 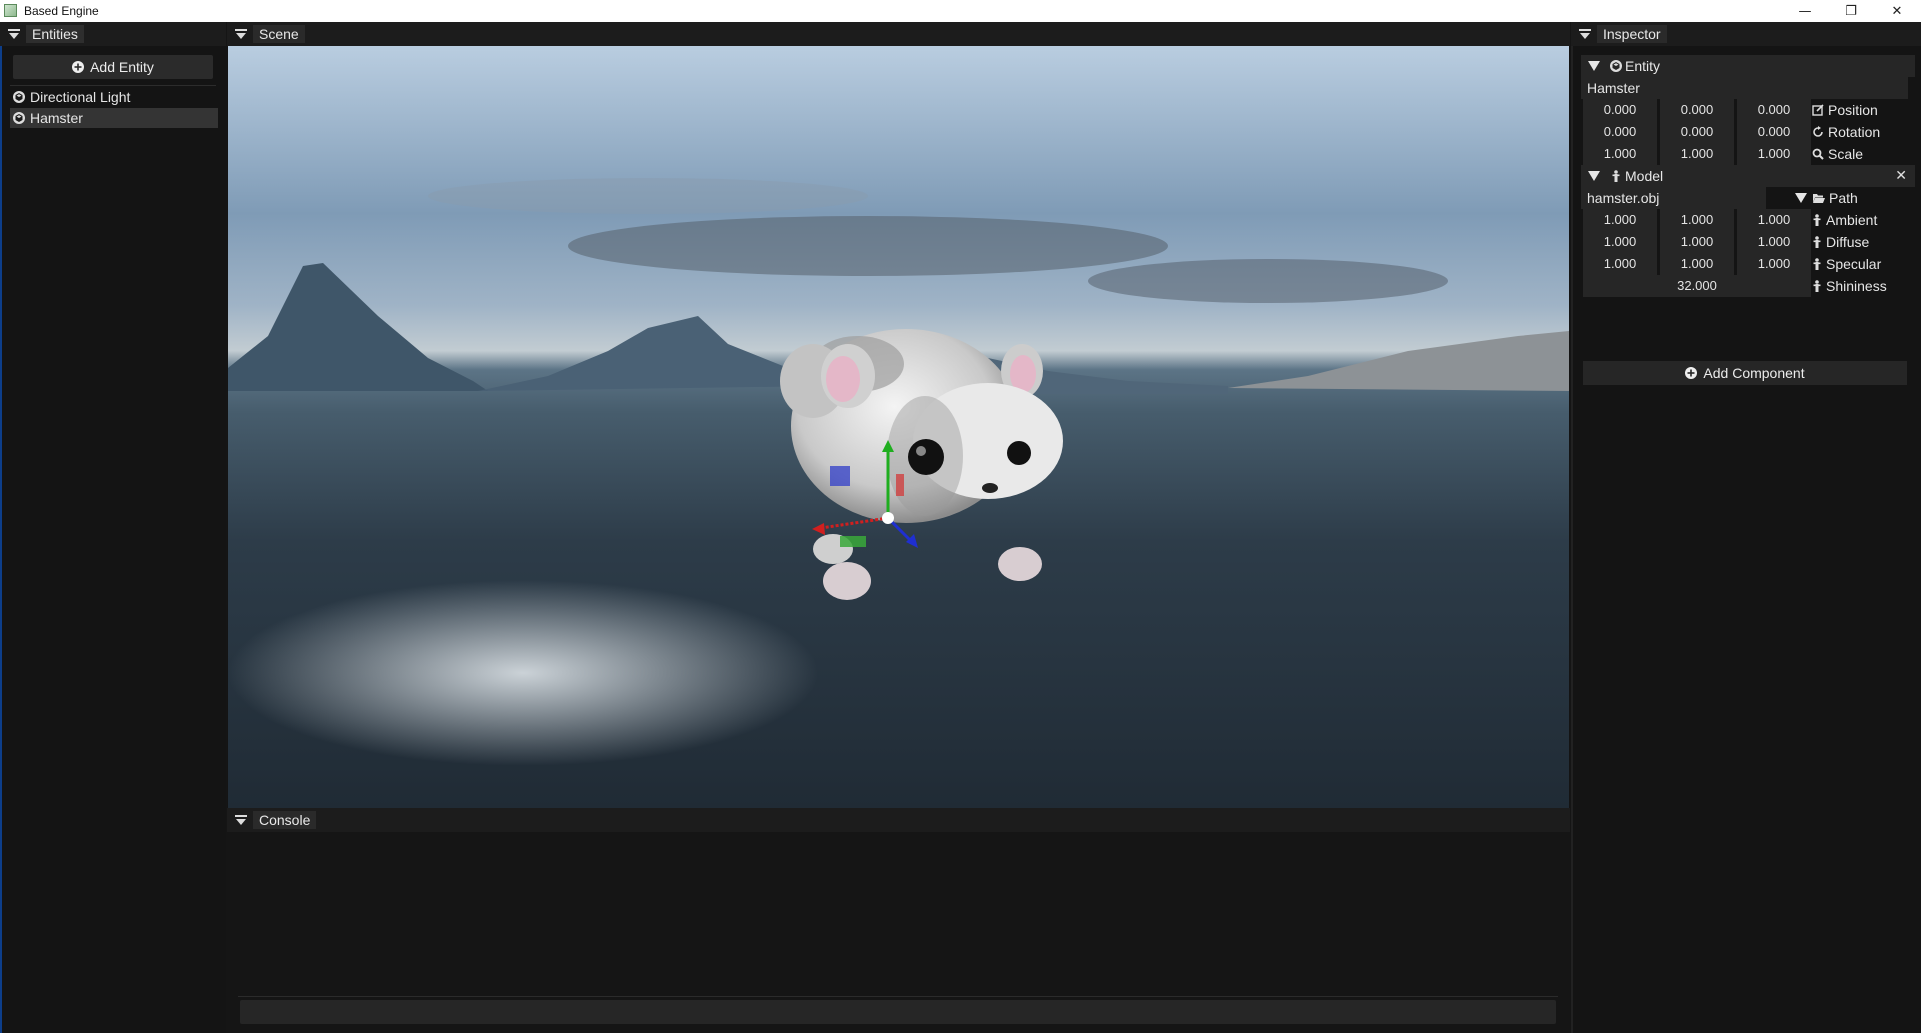 What do you see at coordinates (1697, 132) in the screenshot?
I see `rotation-y-field: 0.000` at bounding box center [1697, 132].